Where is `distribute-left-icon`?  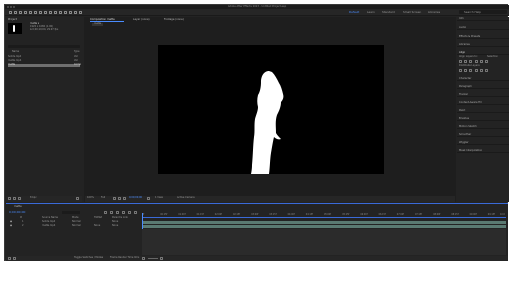 distribute-left-icon is located at coordinates (476, 70).